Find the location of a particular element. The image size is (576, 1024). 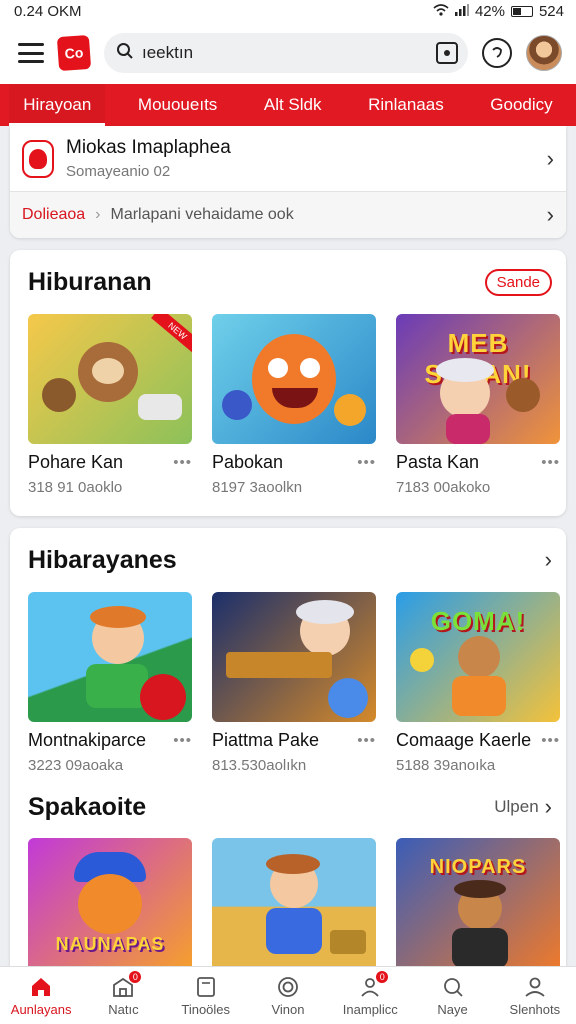

section-title: Spakaoite is located at coordinates (87, 806).